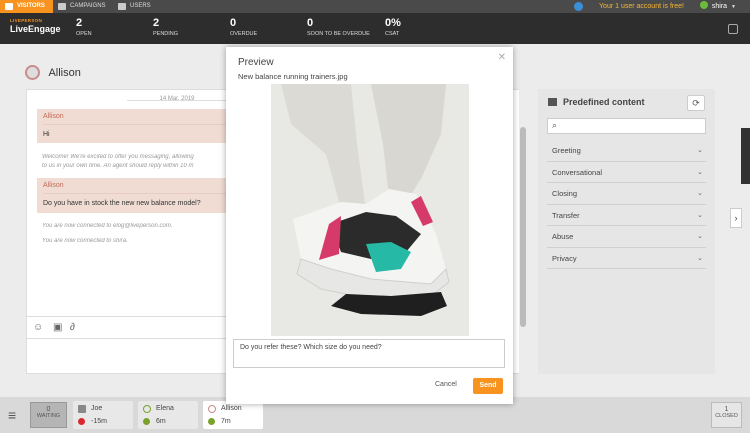 This screenshot has width=750, height=433. What do you see at coordinates (626, 258) in the screenshot?
I see `category-privacy: Privacy ⌄` at bounding box center [626, 258].